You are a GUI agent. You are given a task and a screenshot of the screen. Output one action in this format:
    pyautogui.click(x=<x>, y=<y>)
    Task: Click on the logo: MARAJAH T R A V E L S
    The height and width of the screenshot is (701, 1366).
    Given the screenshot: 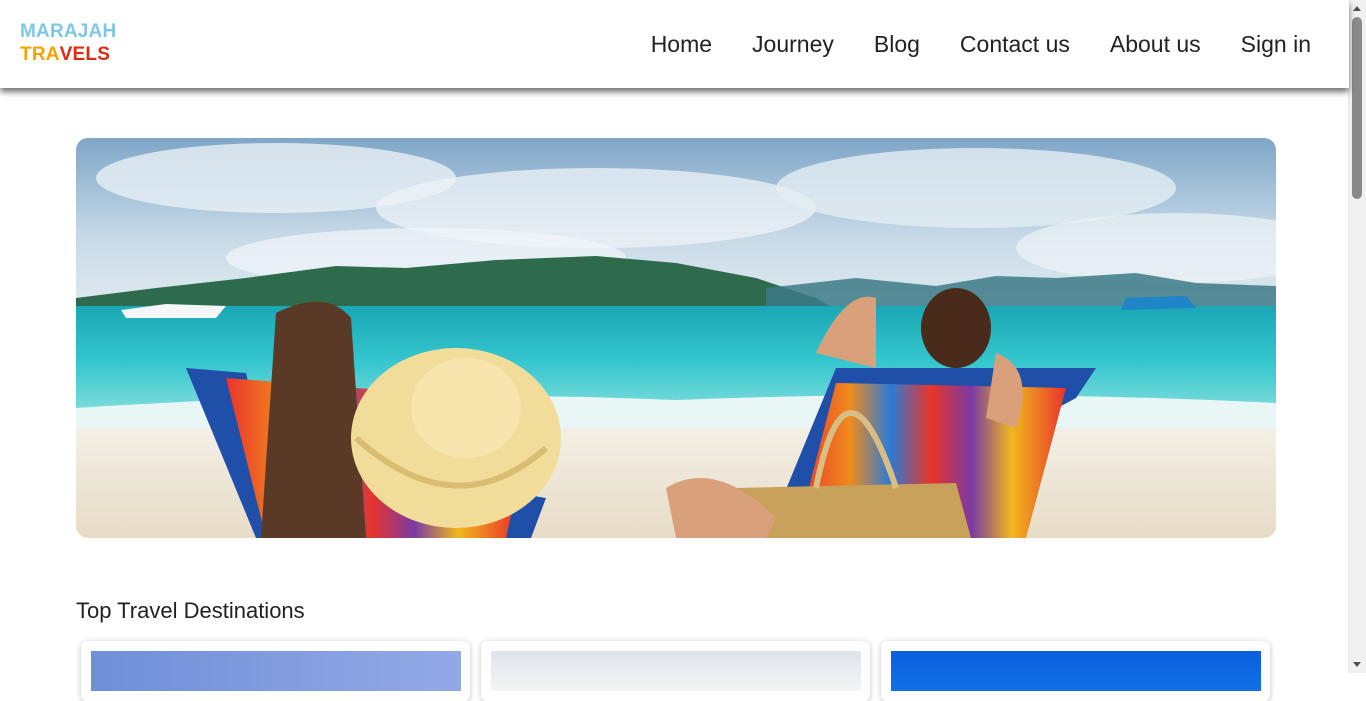 What is the action you would take?
    pyautogui.click(x=68, y=43)
    